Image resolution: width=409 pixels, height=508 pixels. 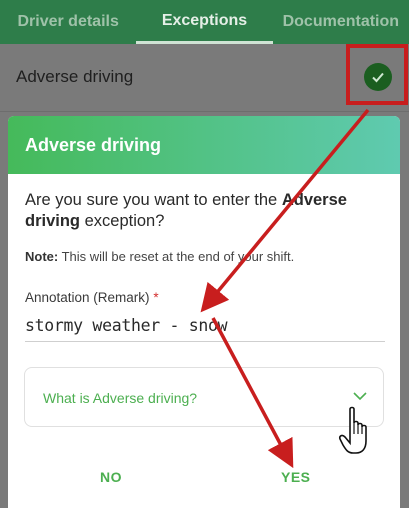 What do you see at coordinates (42, 256) in the screenshot?
I see `note-label: Note:` at bounding box center [42, 256].